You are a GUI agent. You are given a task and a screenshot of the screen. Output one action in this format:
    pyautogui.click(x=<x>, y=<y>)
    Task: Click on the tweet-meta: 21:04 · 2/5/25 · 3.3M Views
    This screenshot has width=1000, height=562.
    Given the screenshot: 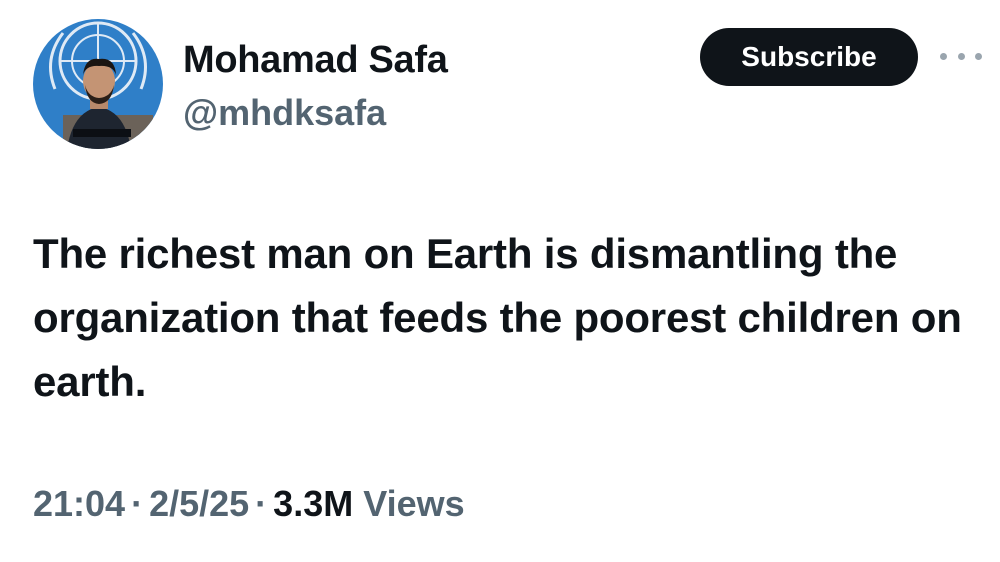 What is the action you would take?
    pyautogui.click(x=249, y=504)
    